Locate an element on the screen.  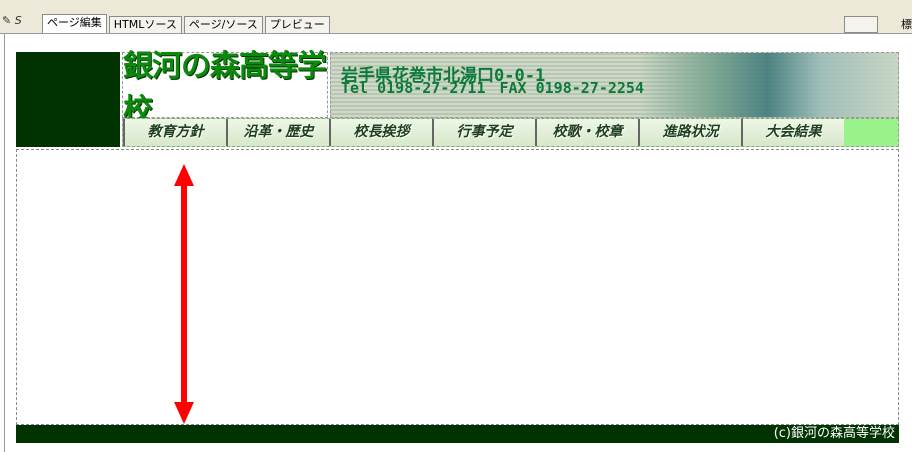
tel-text: Tel 0198-27-2711 is located at coordinates (413, 88).